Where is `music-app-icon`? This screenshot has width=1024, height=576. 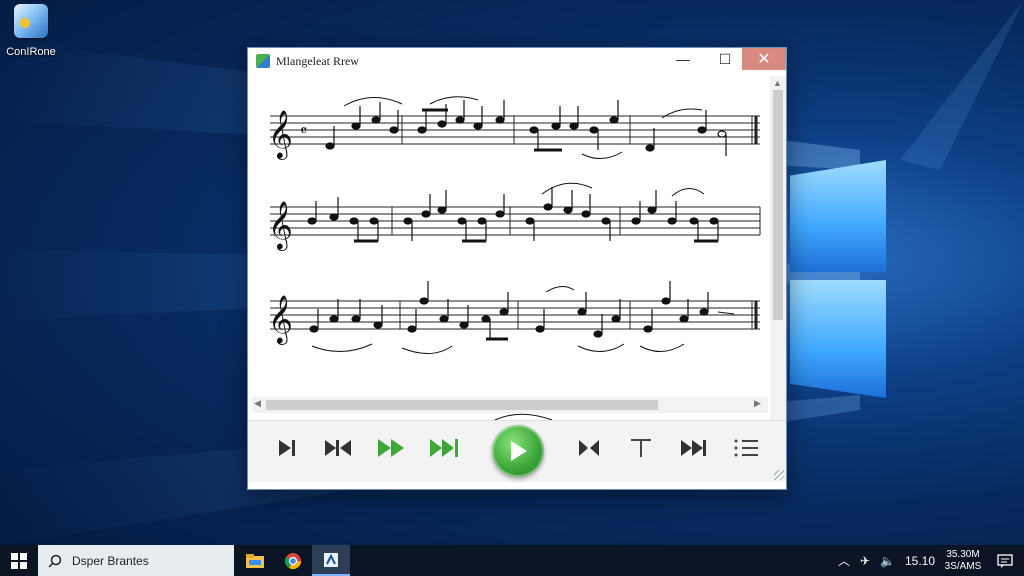 music-app-icon is located at coordinates (331, 559).